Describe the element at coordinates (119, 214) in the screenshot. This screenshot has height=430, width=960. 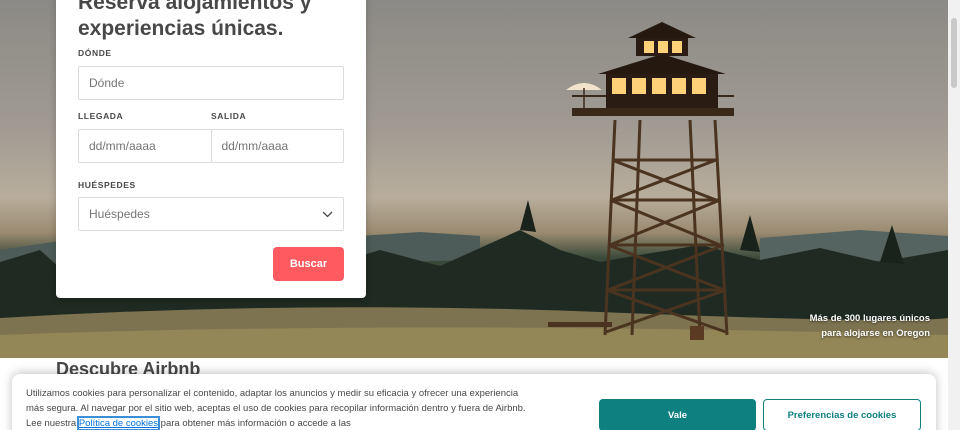
I see `guests-select-value: Huéspedes` at that location.